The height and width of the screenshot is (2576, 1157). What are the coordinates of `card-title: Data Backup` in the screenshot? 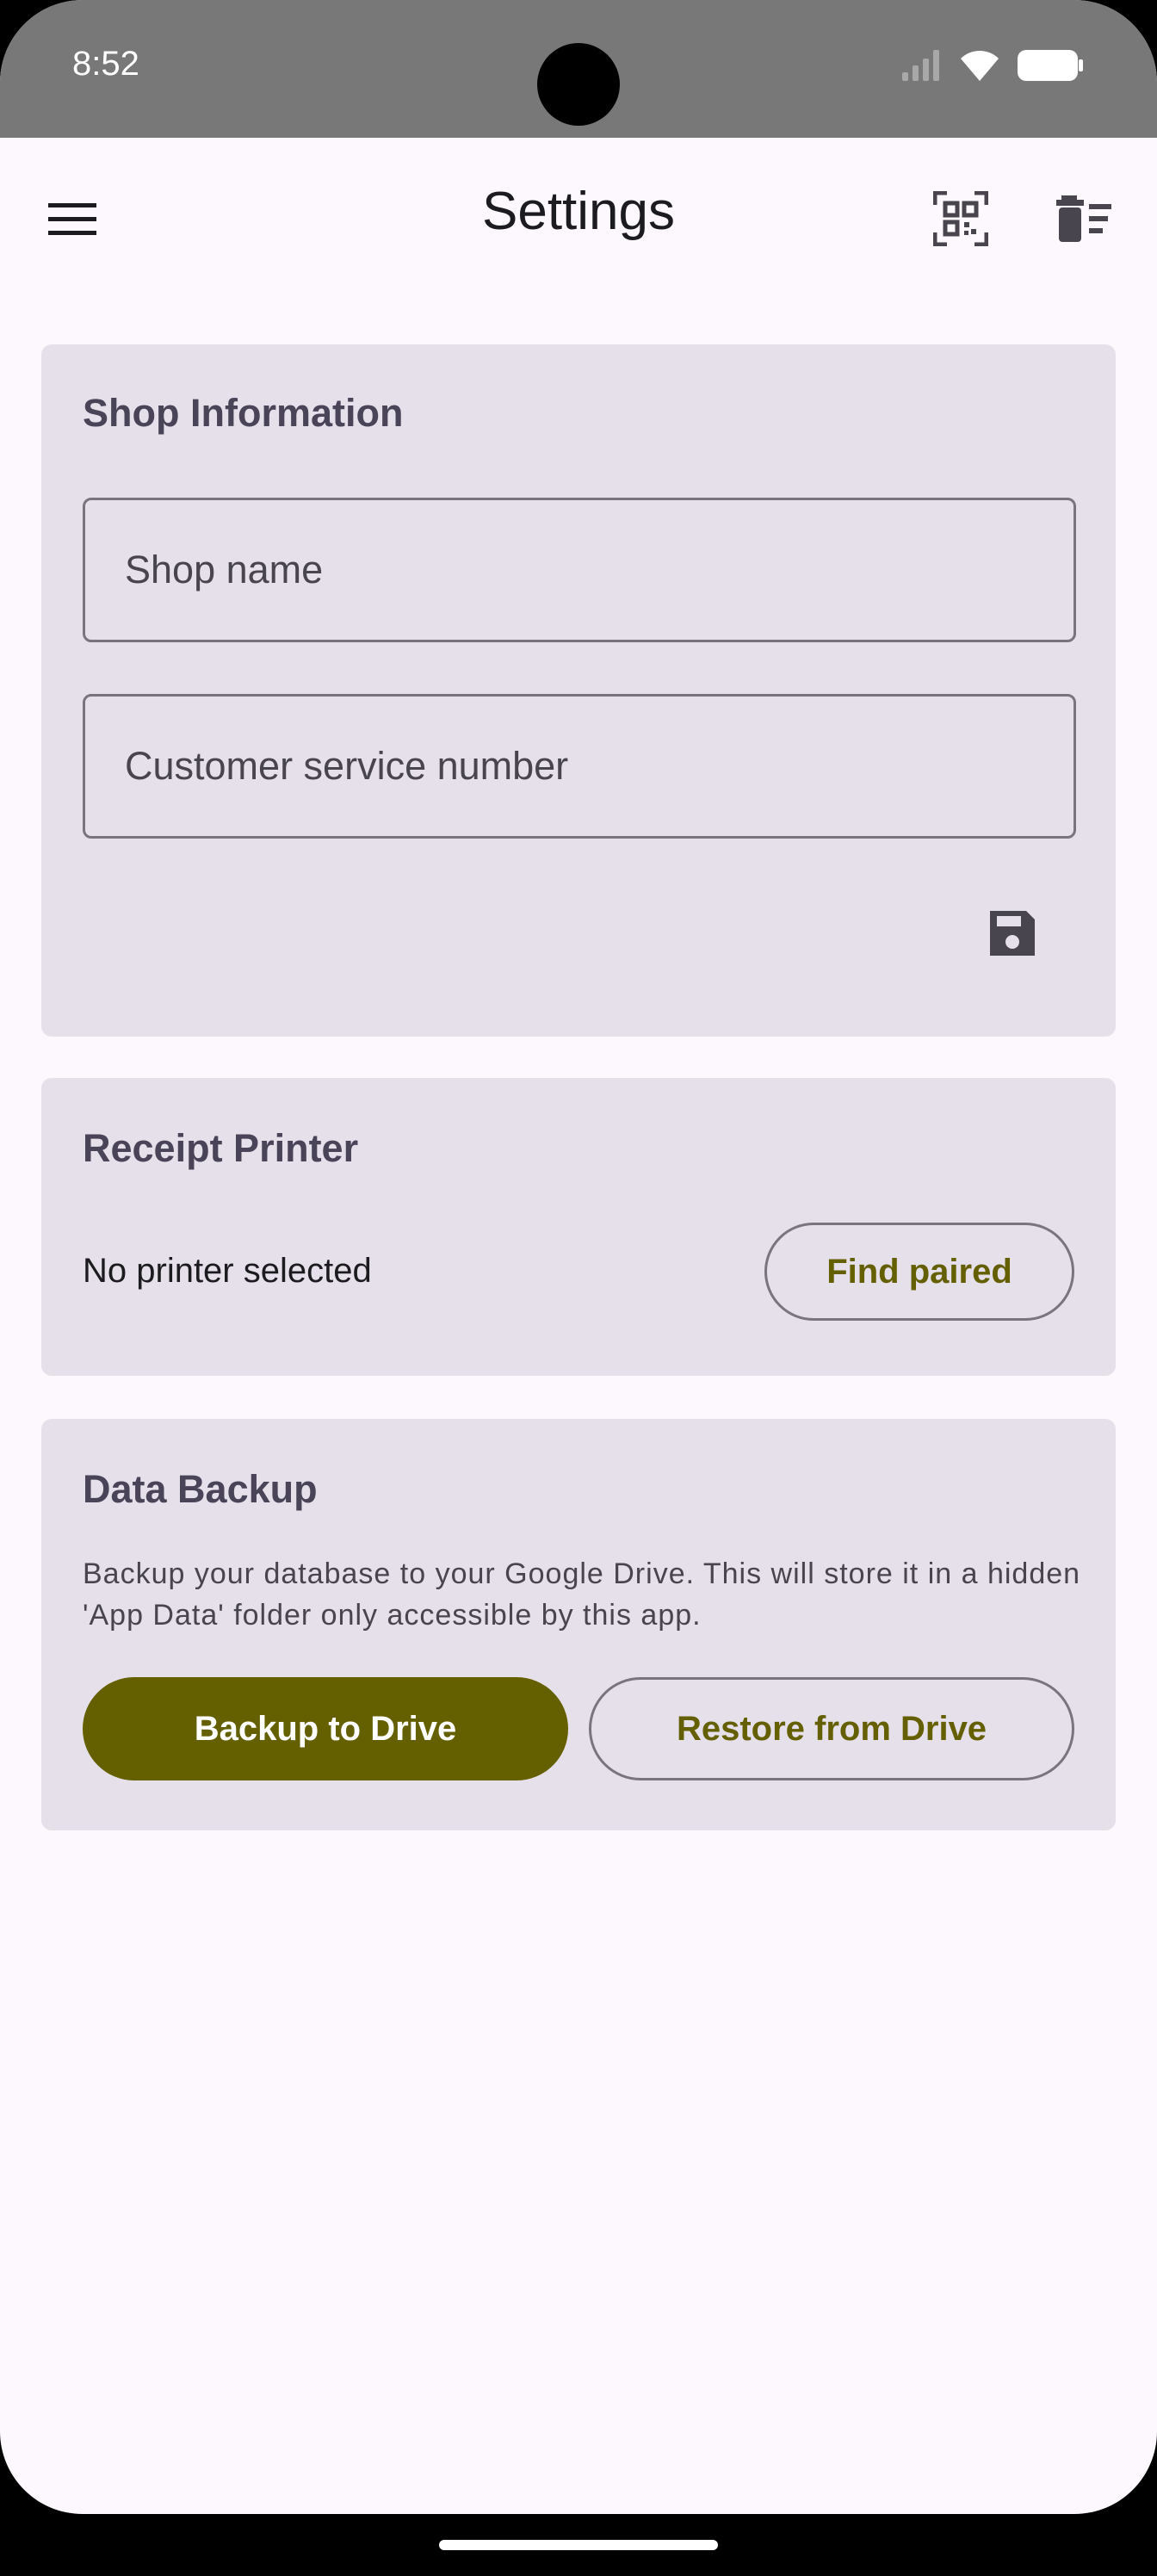 It's located at (201, 1489).